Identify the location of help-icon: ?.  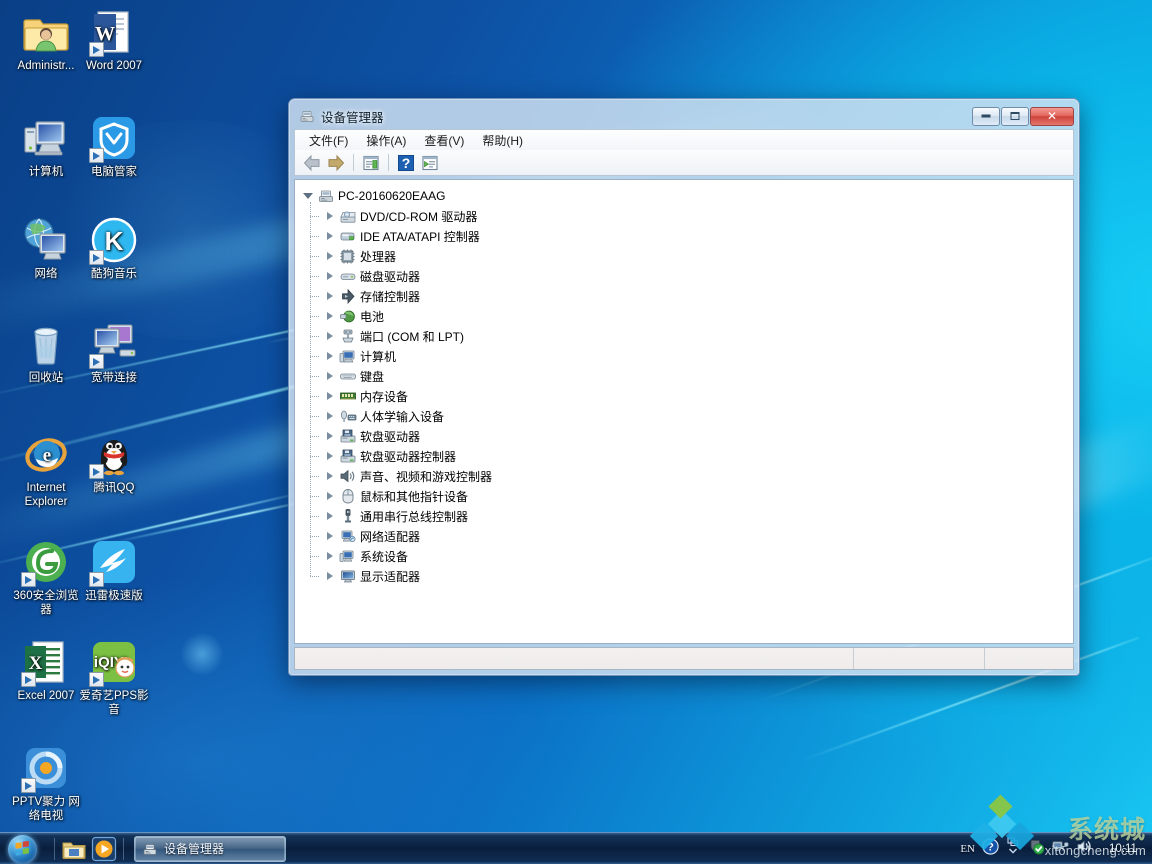
(406, 163).